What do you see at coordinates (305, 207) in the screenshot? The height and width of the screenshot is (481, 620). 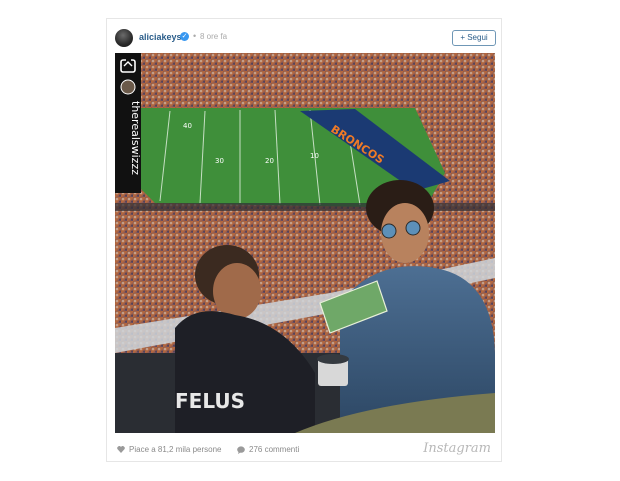 I see `sideline` at bounding box center [305, 207].